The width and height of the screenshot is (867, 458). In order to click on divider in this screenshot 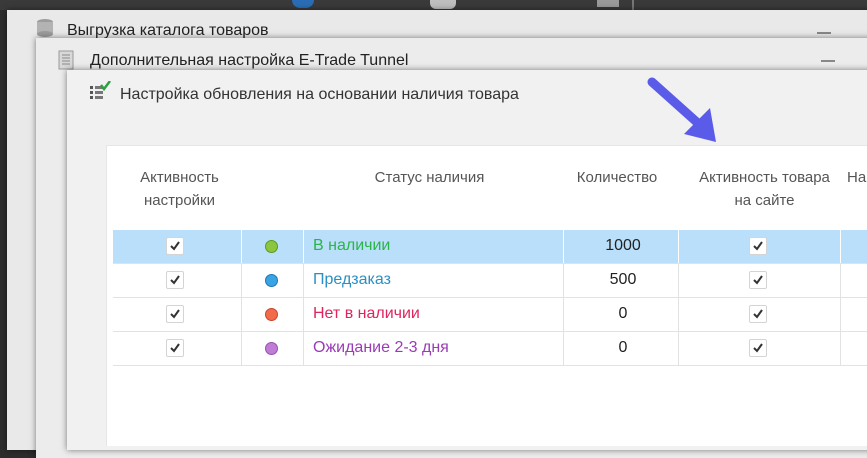, I will do `click(633, 5)`.